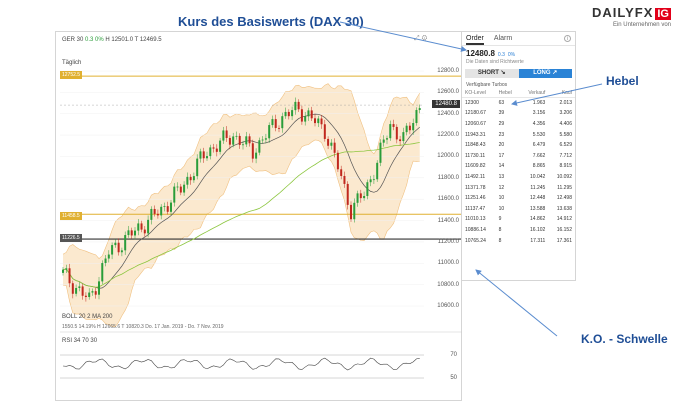 This screenshot has width=679, height=405. Describe the element at coordinates (475, 219) in the screenshot. I see `ko-level-cell: 11010.13` at that location.